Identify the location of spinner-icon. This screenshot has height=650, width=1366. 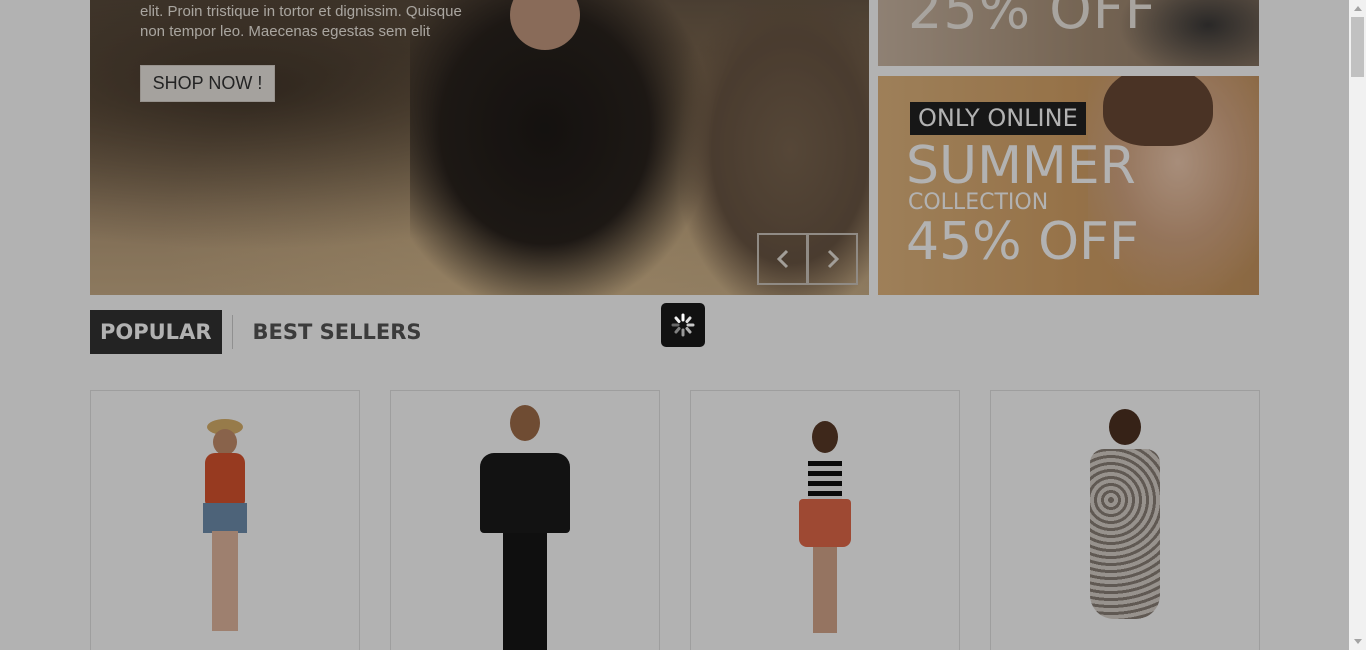
(683, 325).